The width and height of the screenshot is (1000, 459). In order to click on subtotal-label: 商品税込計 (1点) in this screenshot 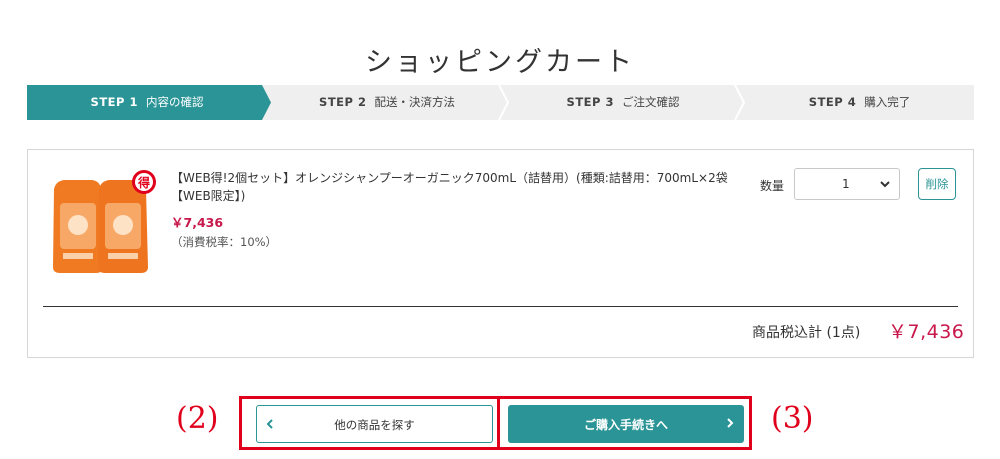, I will do `click(806, 333)`.